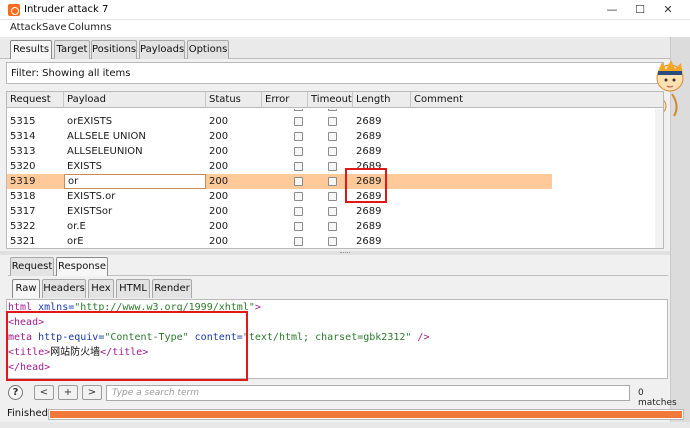 This screenshot has height=428, width=690. Describe the element at coordinates (279, 241) in the screenshot. I see `table-row: 5321 orE 200 2689` at that location.